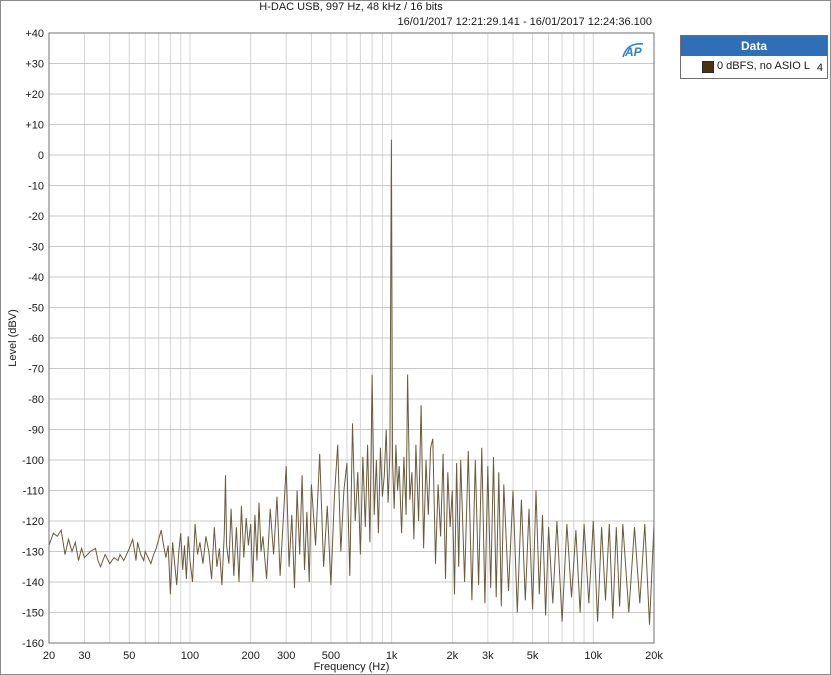  I want to click on legend-swatch, so click(708, 67).